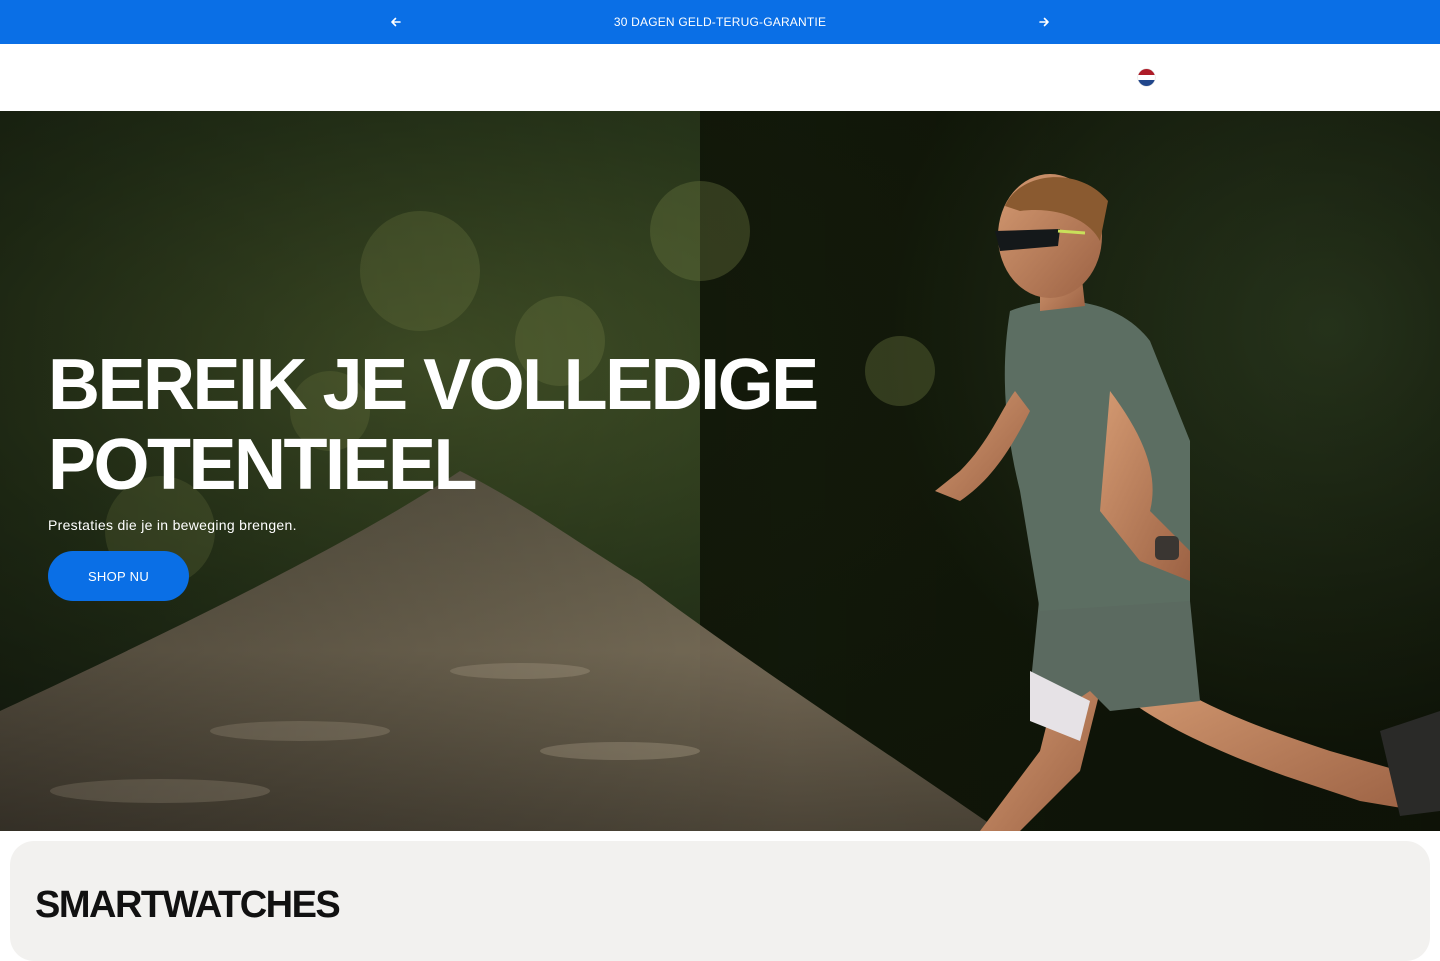 The image size is (1440, 961). Describe the element at coordinates (118, 576) in the screenshot. I see `shop-now-button: SHOP NU` at that location.